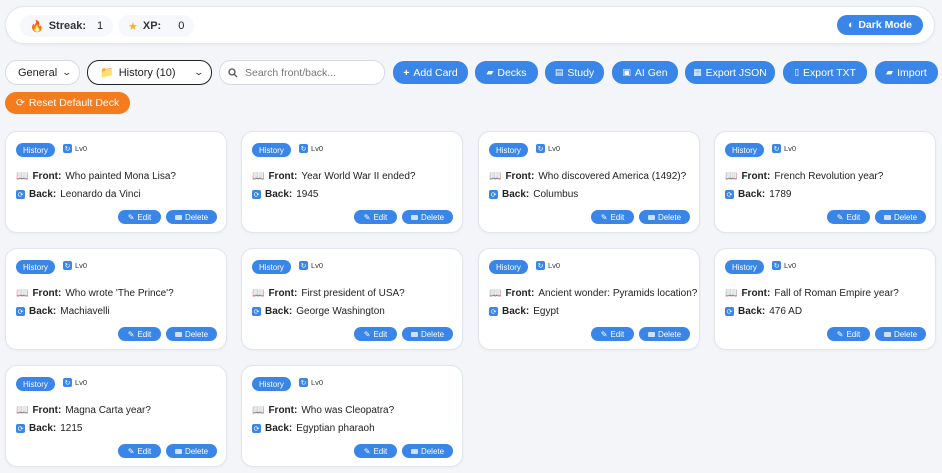 This screenshot has width=942, height=473. I want to click on trash-icon, so click(414, 451).